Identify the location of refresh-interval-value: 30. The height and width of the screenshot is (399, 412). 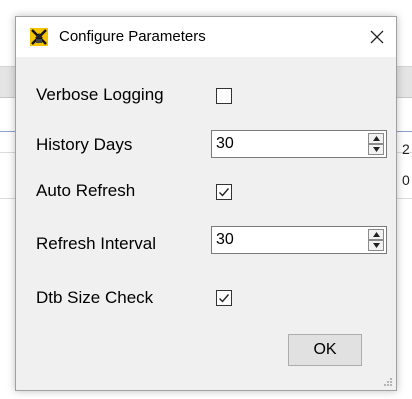
(225, 240).